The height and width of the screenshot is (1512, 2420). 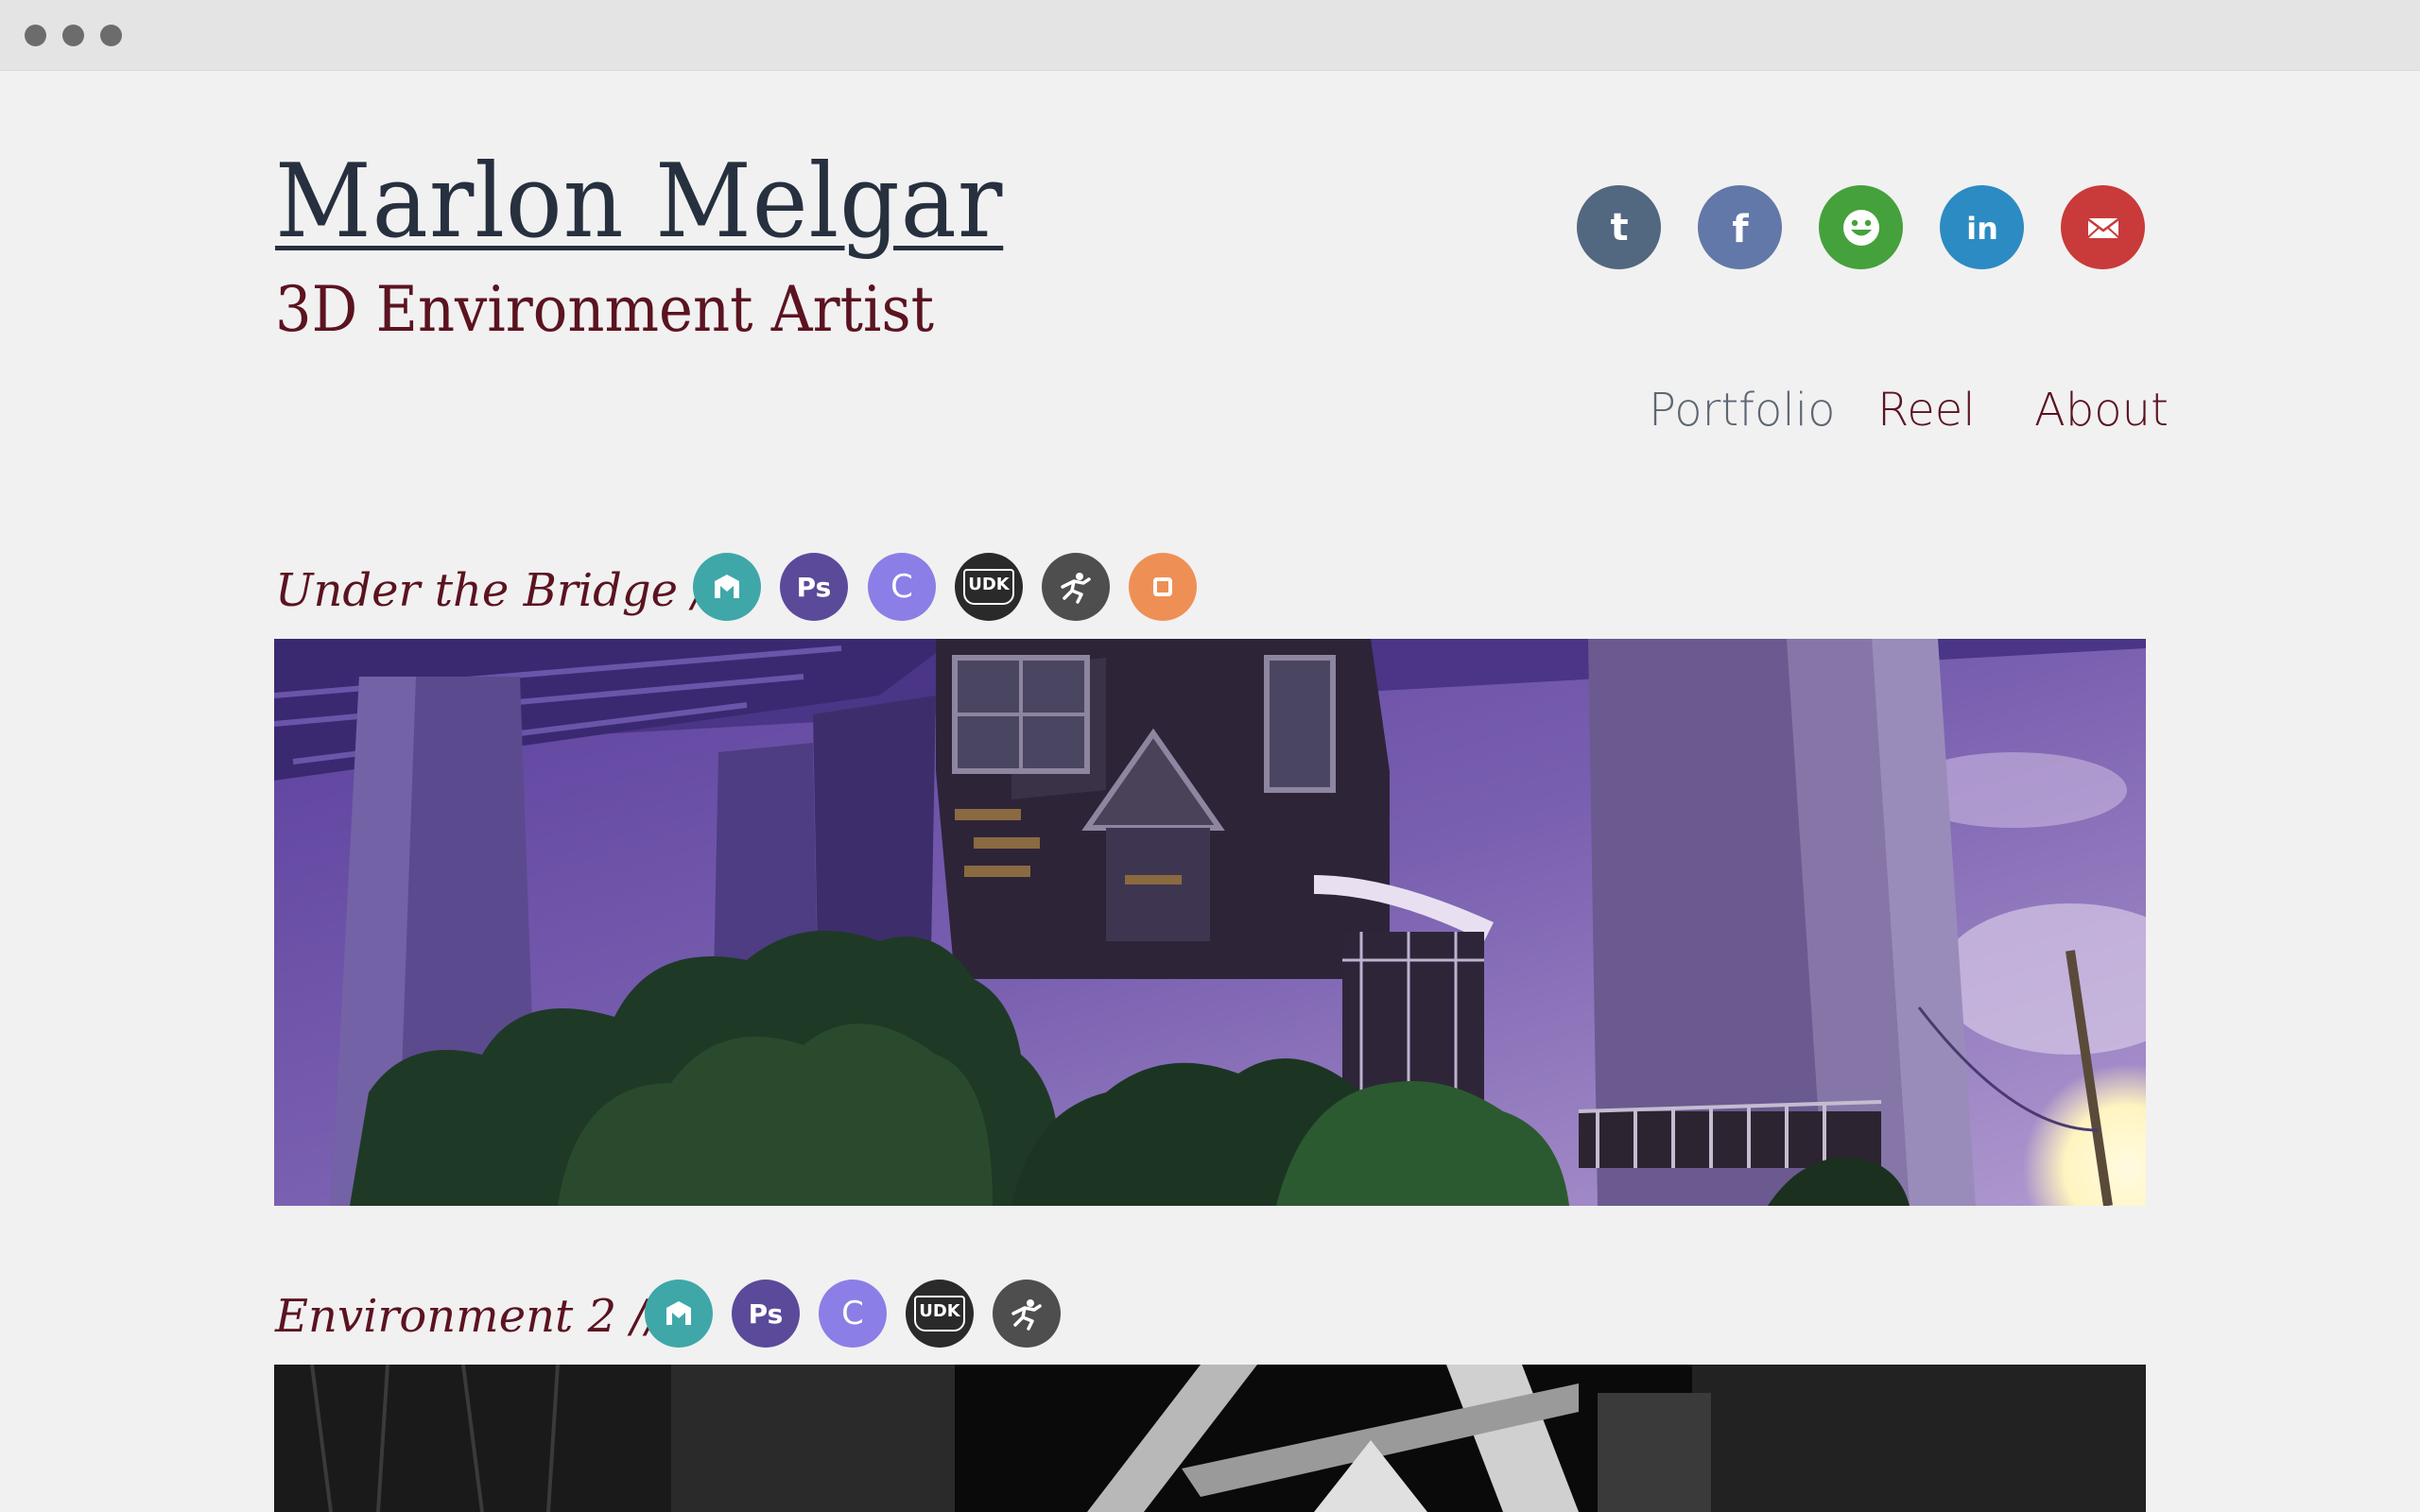 I want to click on svg-text: t, so click(x=1619, y=227).